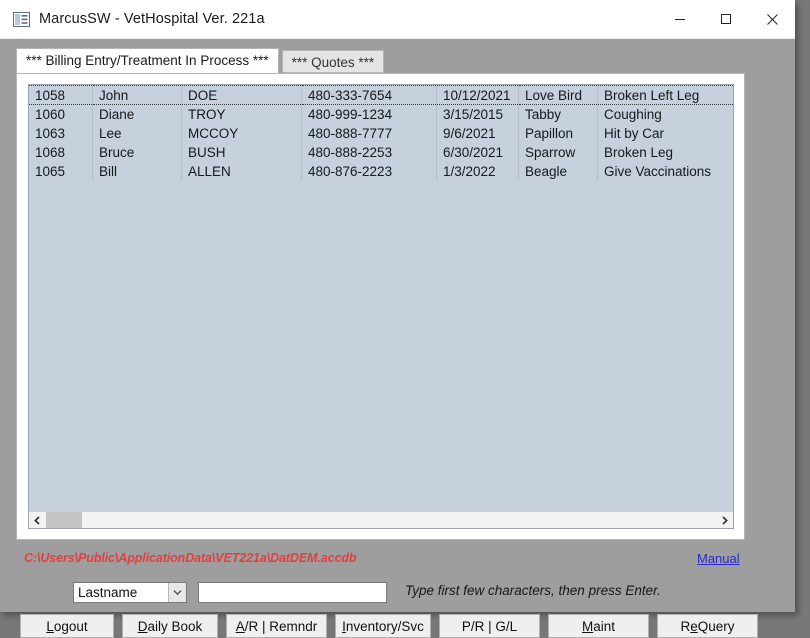 This screenshot has height=638, width=810. Describe the element at coordinates (333, 61) in the screenshot. I see `tab-quotes: *** Quotes ***` at that location.